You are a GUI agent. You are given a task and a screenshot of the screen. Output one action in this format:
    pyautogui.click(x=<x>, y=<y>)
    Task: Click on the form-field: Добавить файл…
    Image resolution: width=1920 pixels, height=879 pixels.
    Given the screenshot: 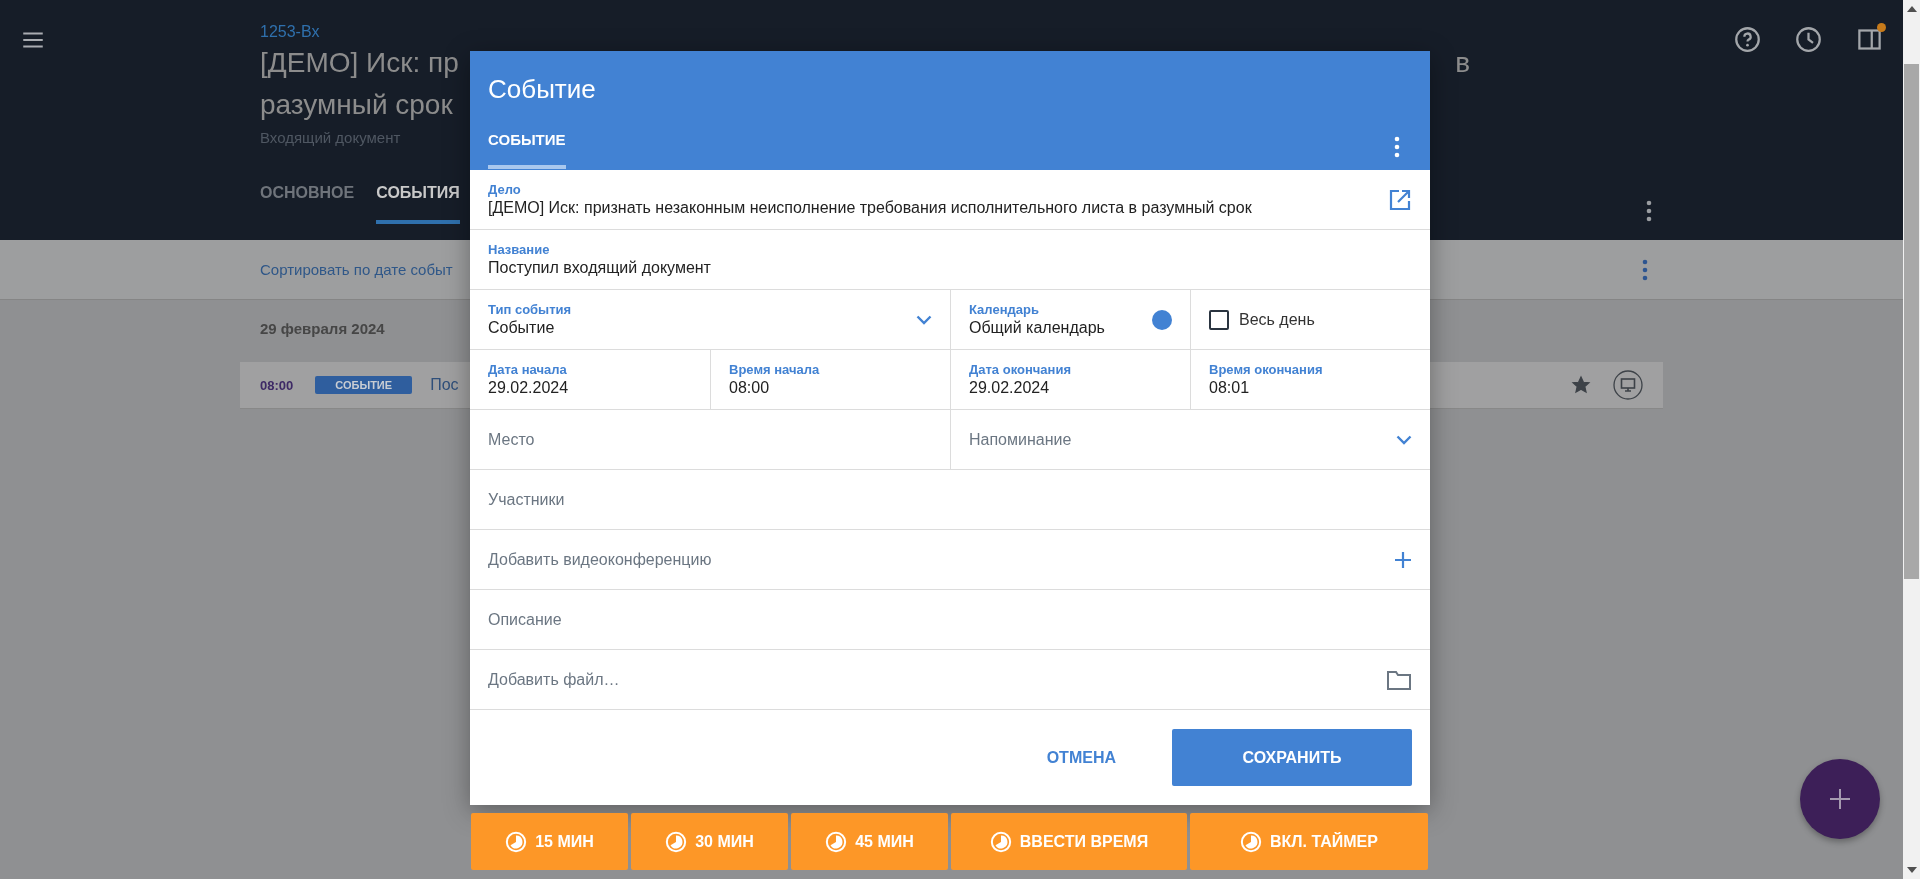 What is the action you would take?
    pyautogui.click(x=950, y=679)
    